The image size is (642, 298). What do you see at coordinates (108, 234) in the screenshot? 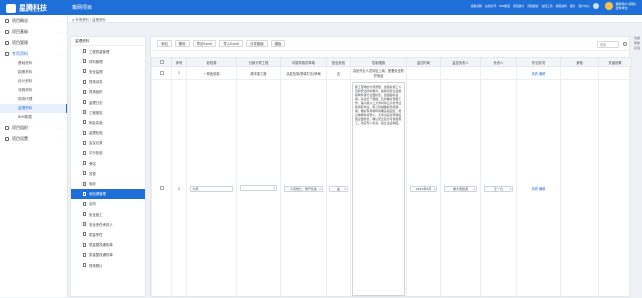
I see `tree-item: 质量责任` at bounding box center [108, 234].